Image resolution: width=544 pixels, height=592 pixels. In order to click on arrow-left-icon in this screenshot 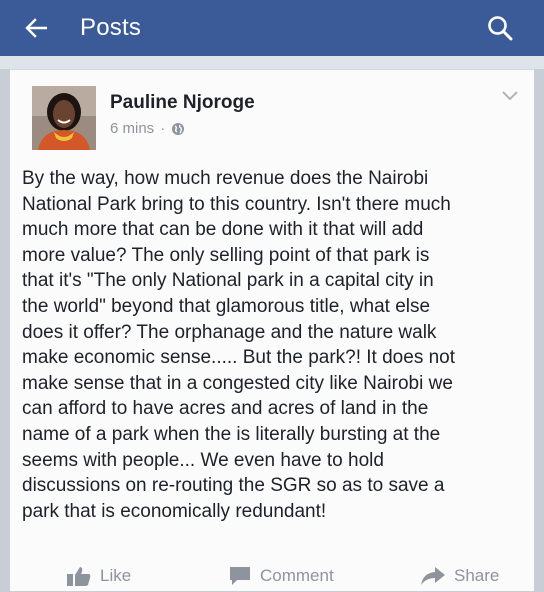, I will do `click(36, 28)`.